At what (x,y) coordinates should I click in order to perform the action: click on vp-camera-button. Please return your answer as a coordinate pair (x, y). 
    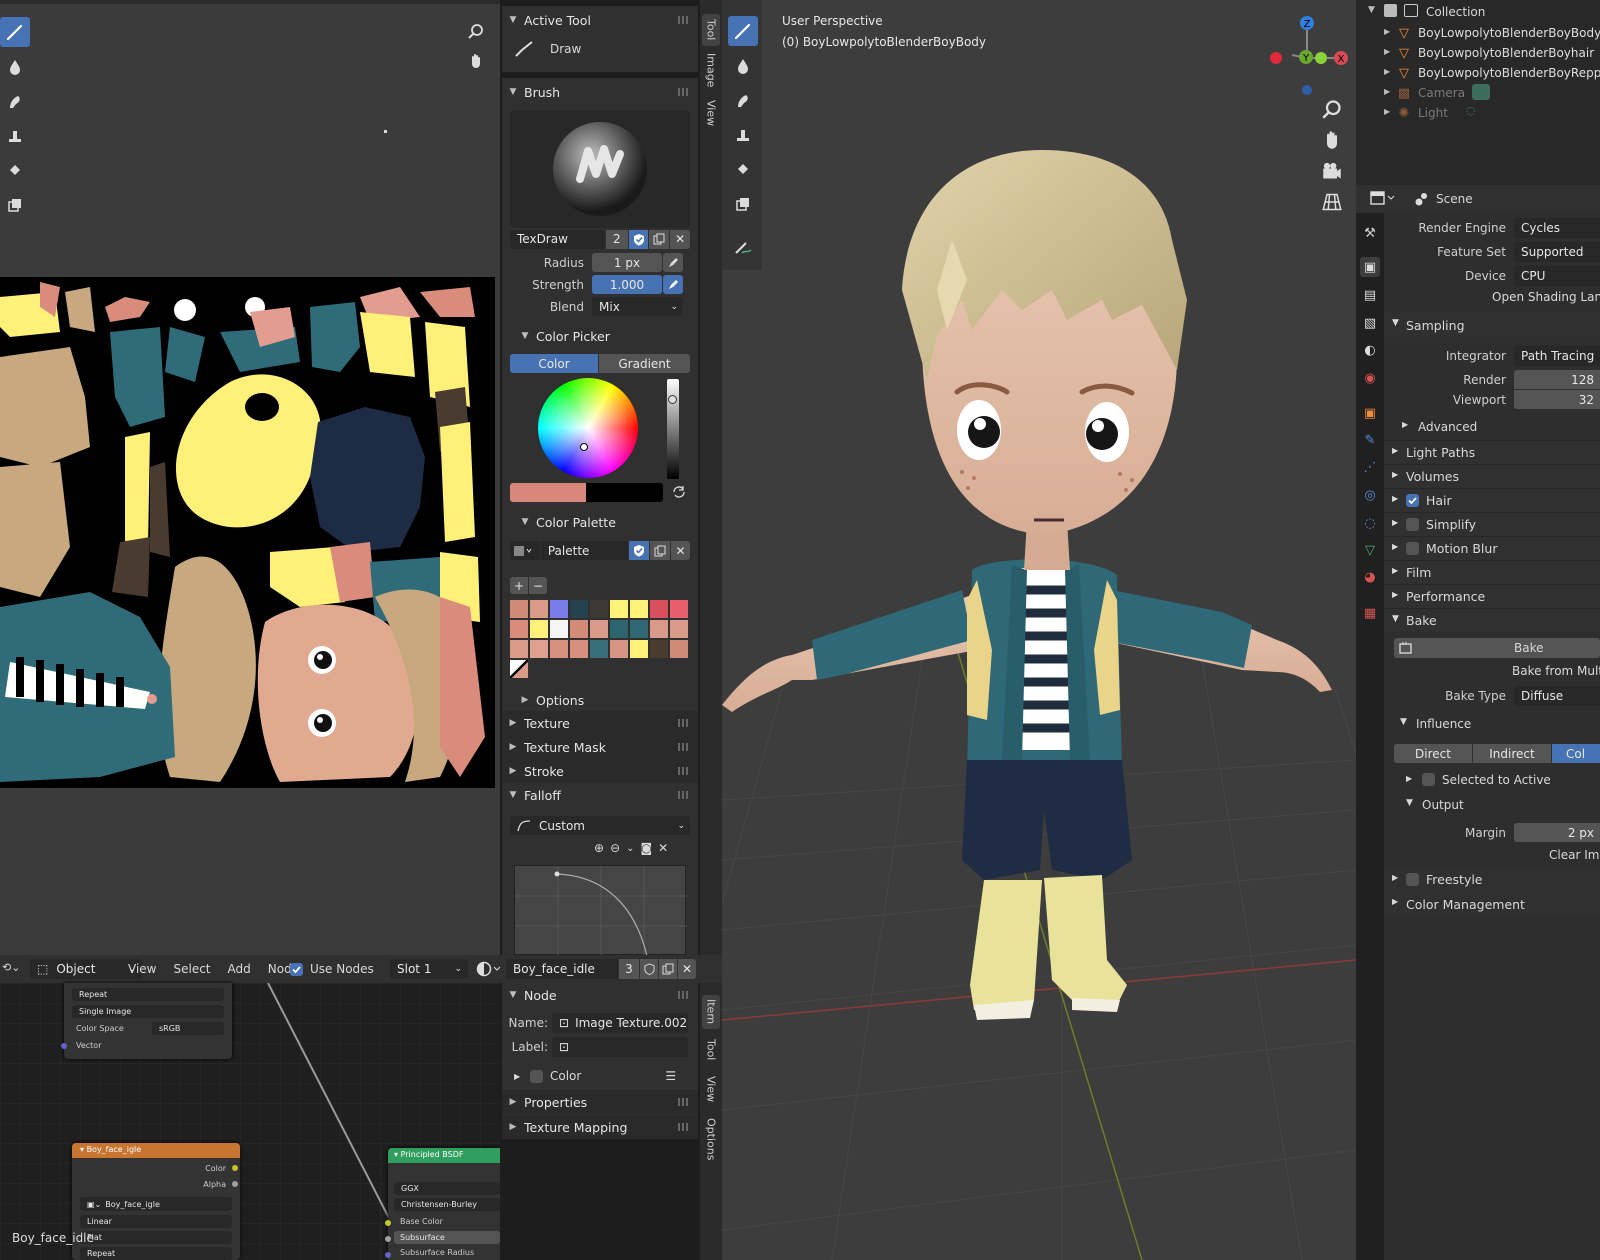
    Looking at the image, I should click on (1332, 171).